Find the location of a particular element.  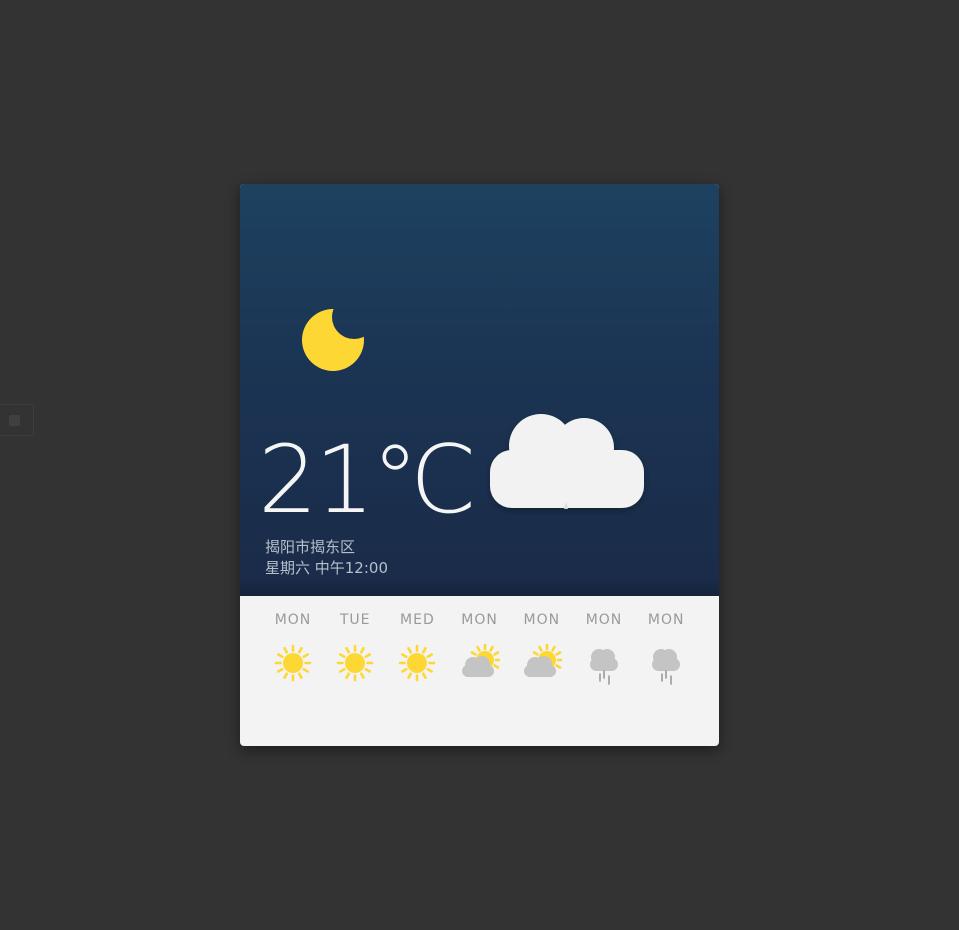

square-icon is located at coordinates (14, 420).